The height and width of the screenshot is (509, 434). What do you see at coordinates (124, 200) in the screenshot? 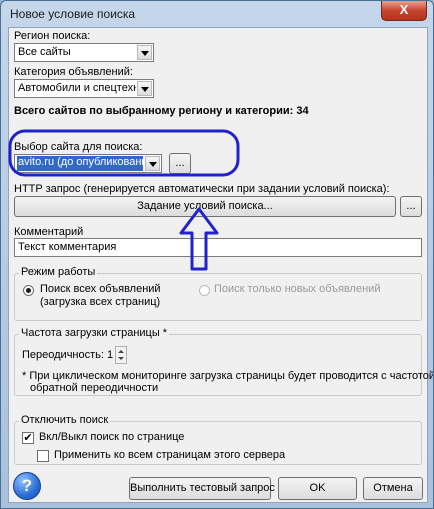
I see `annotation-overlay` at bounding box center [124, 200].